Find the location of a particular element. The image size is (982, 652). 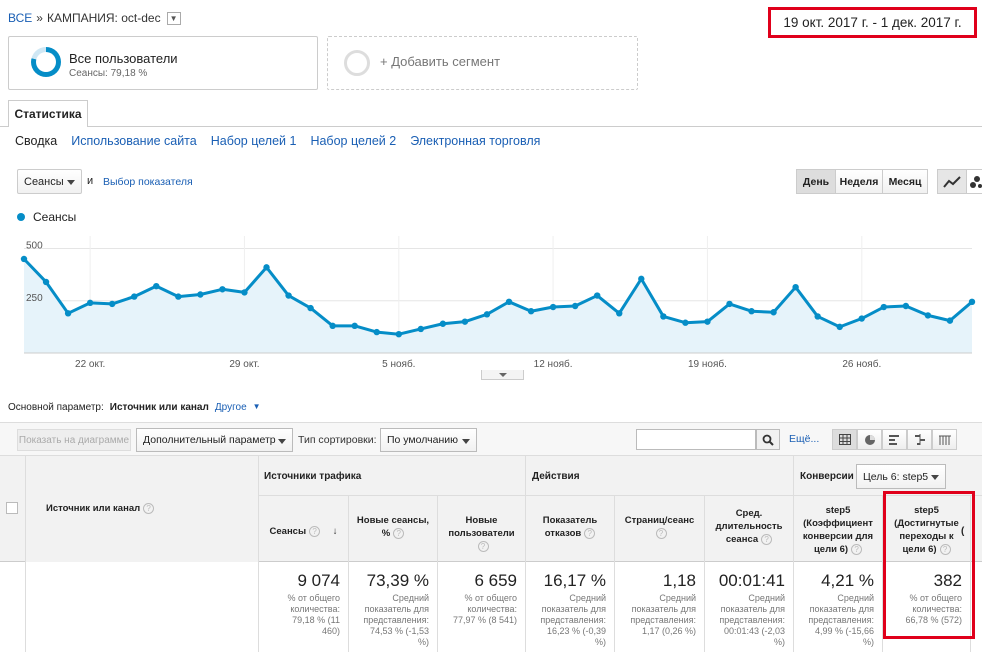

totals-subtext: % от общего количества: 77,97 % (8 541) is located at coordinates (484, 609).